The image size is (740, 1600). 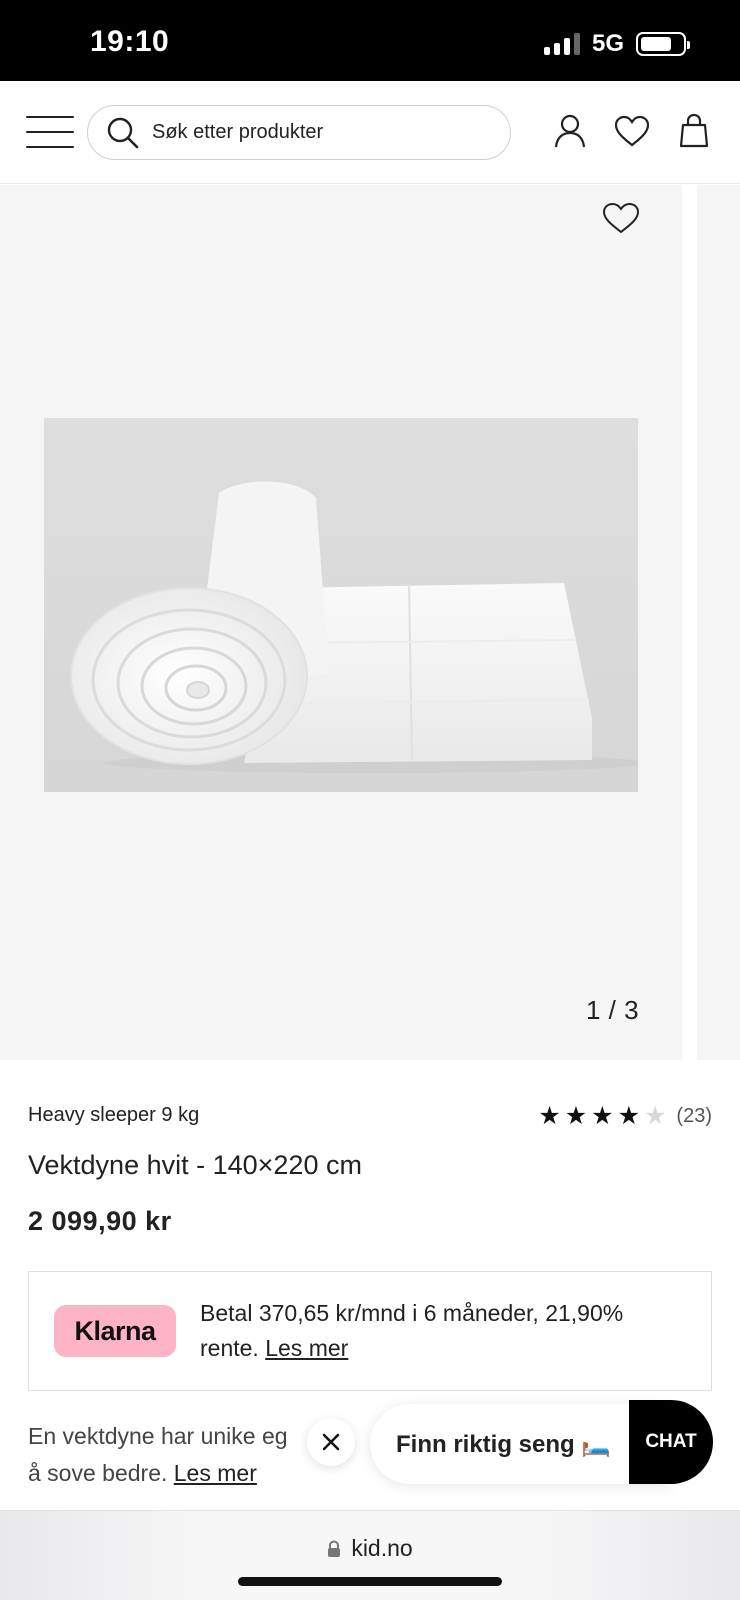 I want to click on description-read-more-link: Les mer, so click(x=215, y=1473).